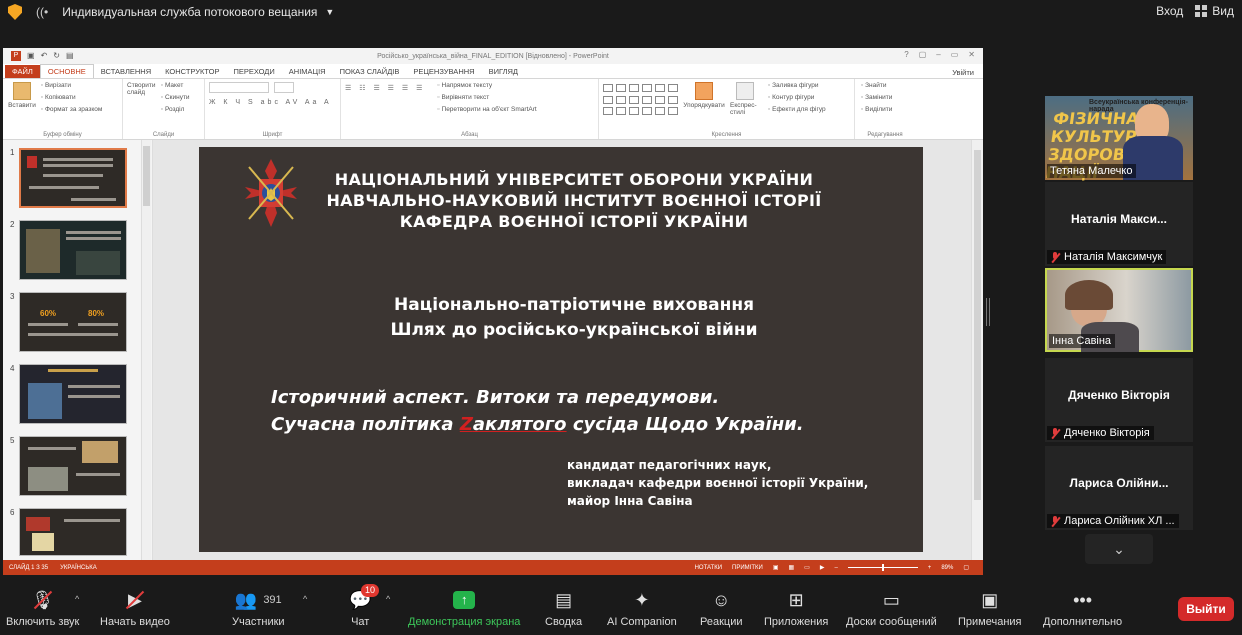 The width and height of the screenshot is (1242, 635). I want to click on zoom-level: 89%, so click(947, 568).